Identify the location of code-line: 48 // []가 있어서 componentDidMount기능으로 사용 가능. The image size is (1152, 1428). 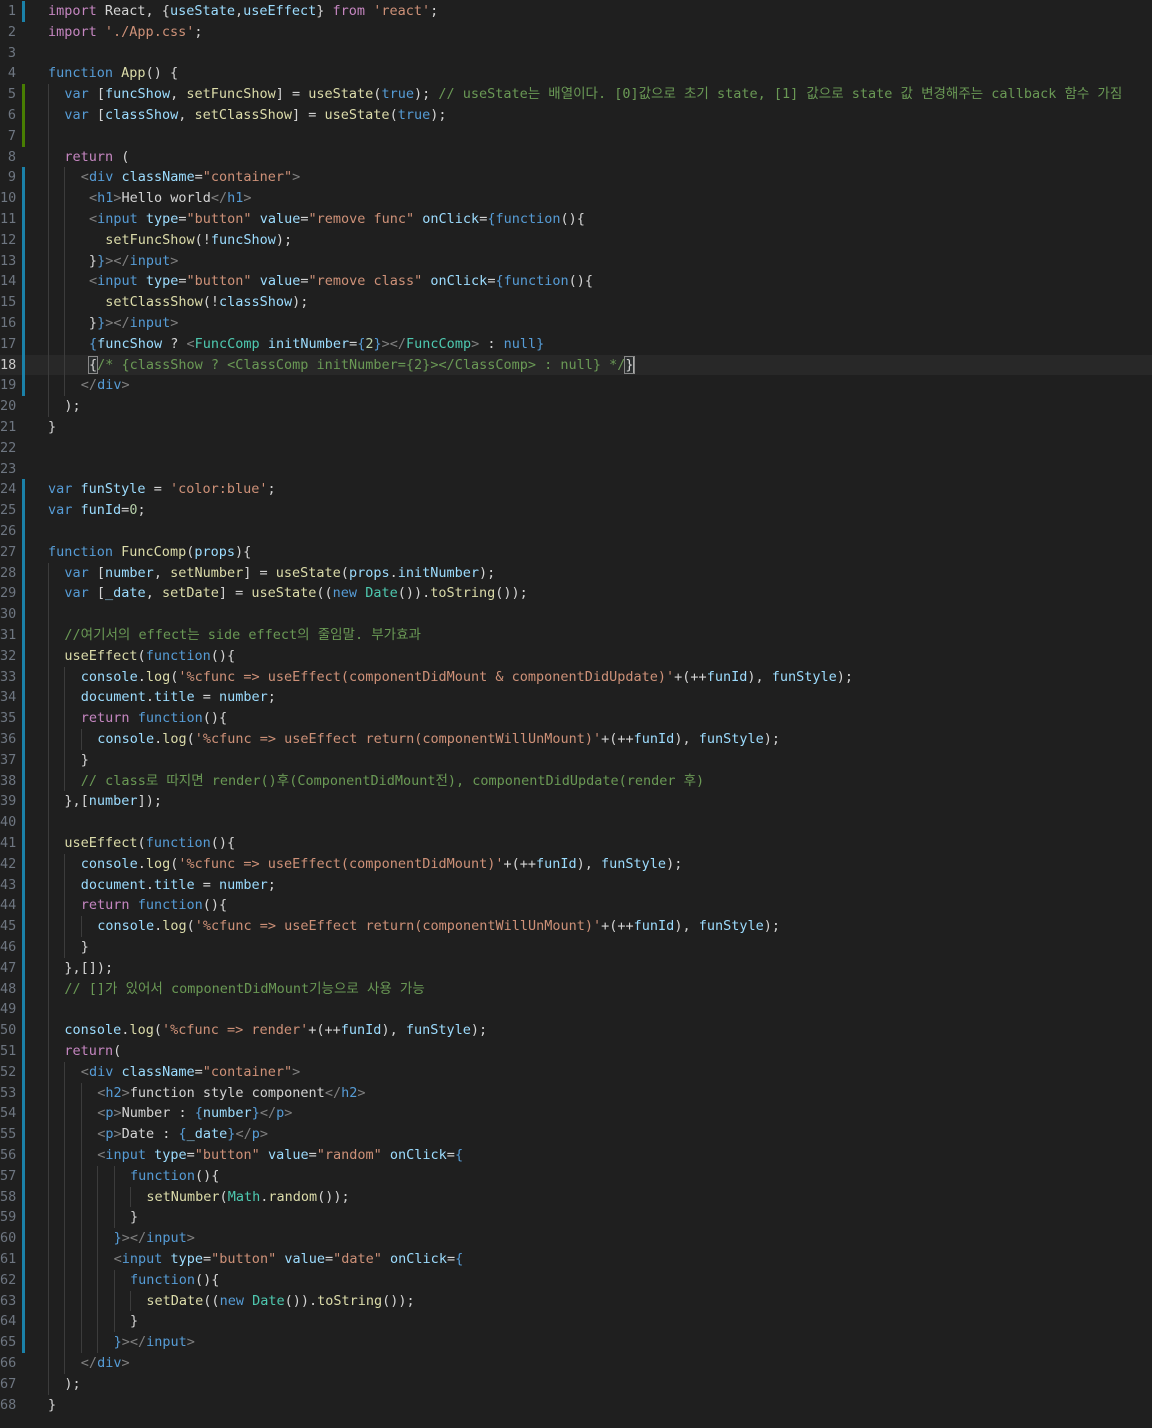
(576, 989).